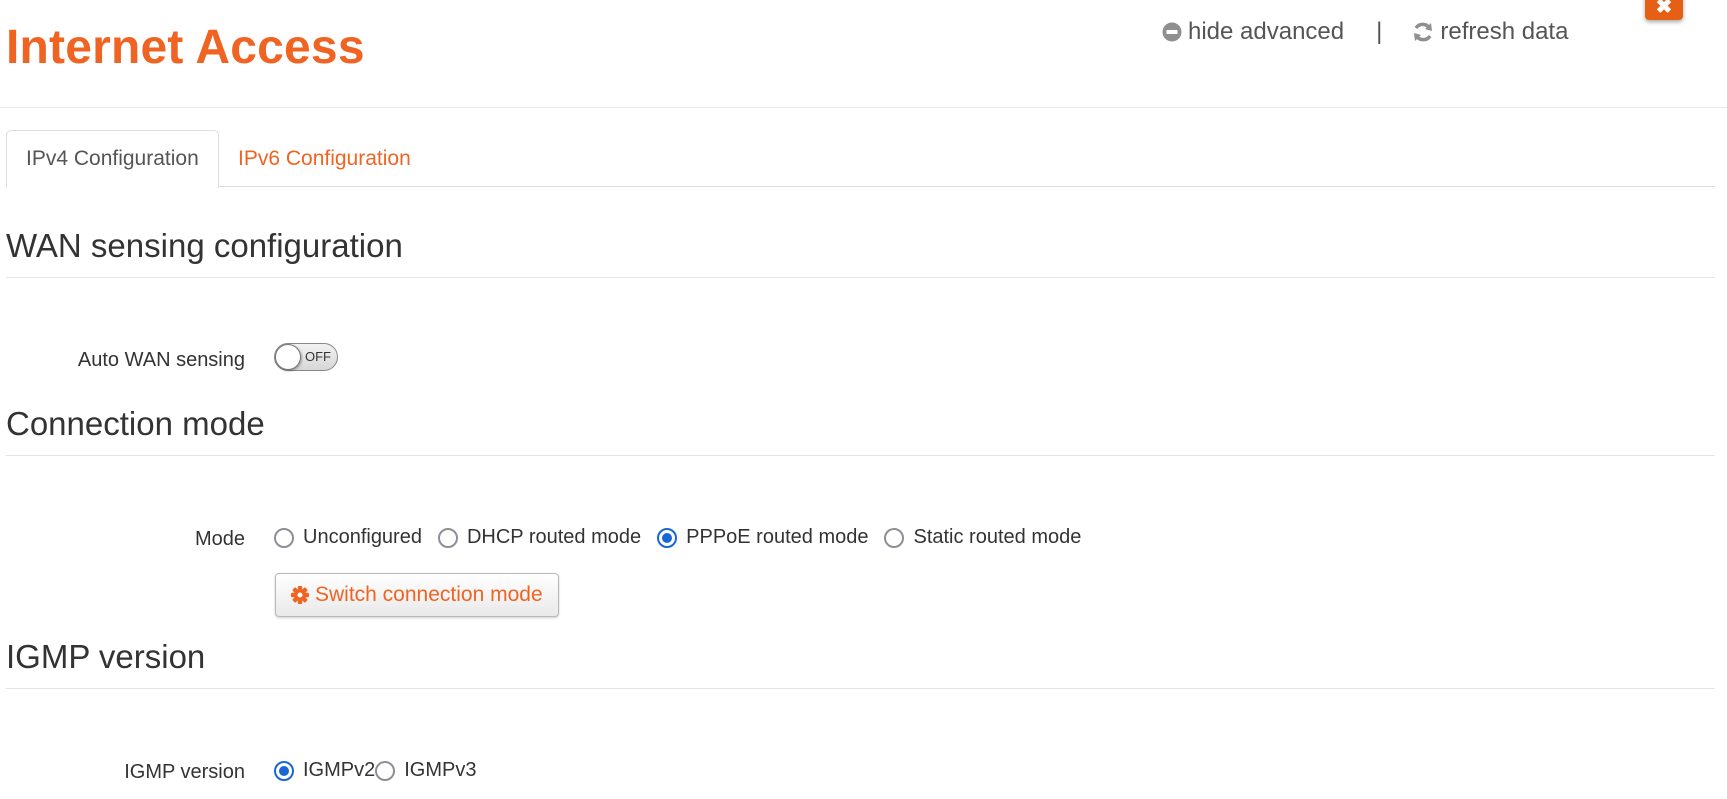 The height and width of the screenshot is (799, 1727). I want to click on page-title: Internet Access, so click(185, 47).